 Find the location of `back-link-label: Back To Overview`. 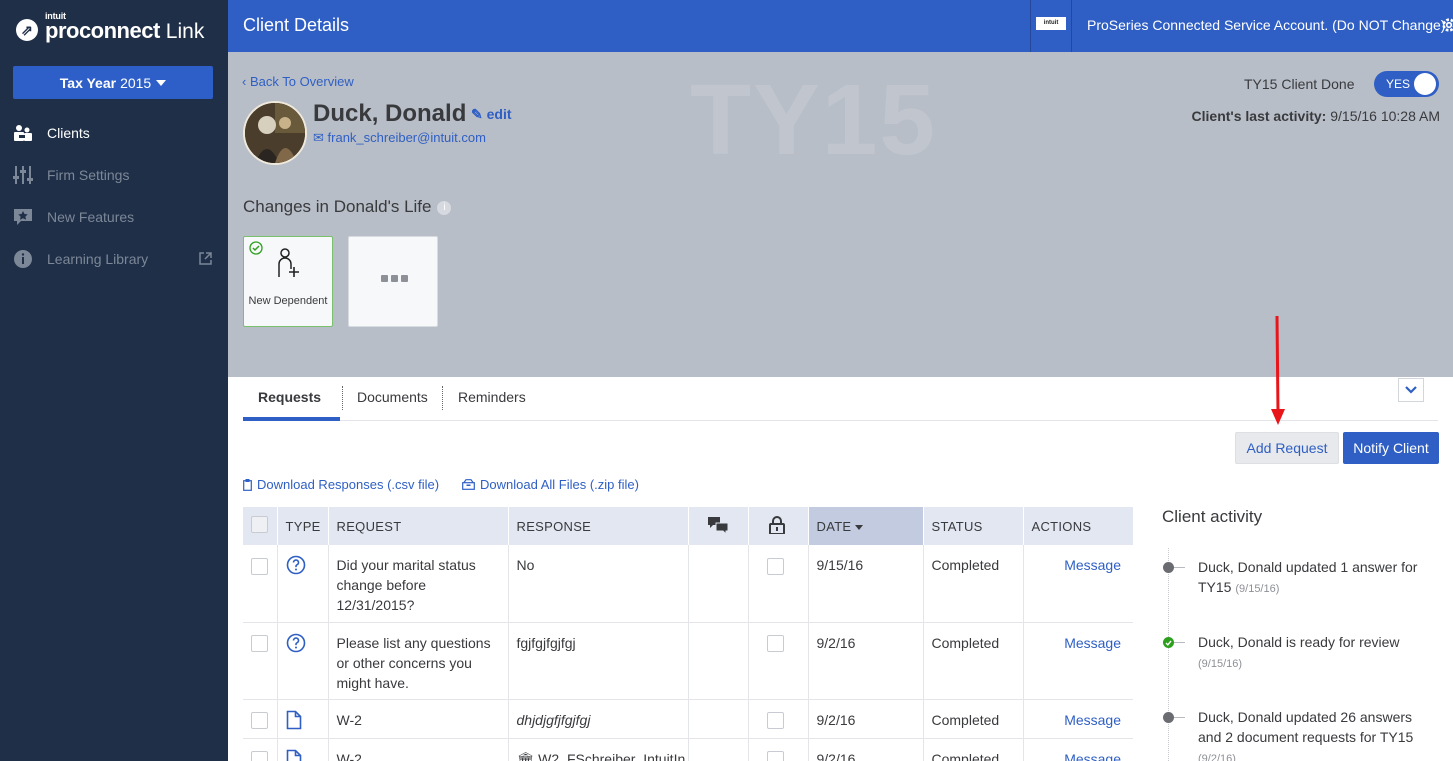

back-link-label: Back To Overview is located at coordinates (301, 81).